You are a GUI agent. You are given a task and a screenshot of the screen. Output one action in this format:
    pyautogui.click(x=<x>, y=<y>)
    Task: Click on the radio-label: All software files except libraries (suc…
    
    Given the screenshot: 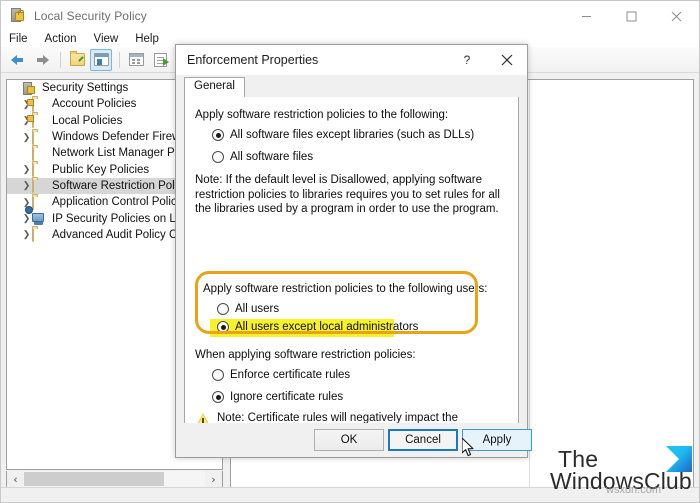 What is the action you would take?
    pyautogui.click(x=352, y=135)
    